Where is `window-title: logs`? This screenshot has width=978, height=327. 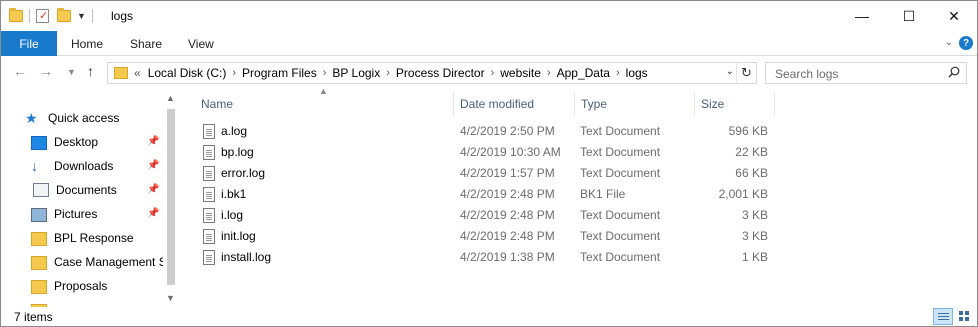
window-title: logs is located at coordinates (122, 16).